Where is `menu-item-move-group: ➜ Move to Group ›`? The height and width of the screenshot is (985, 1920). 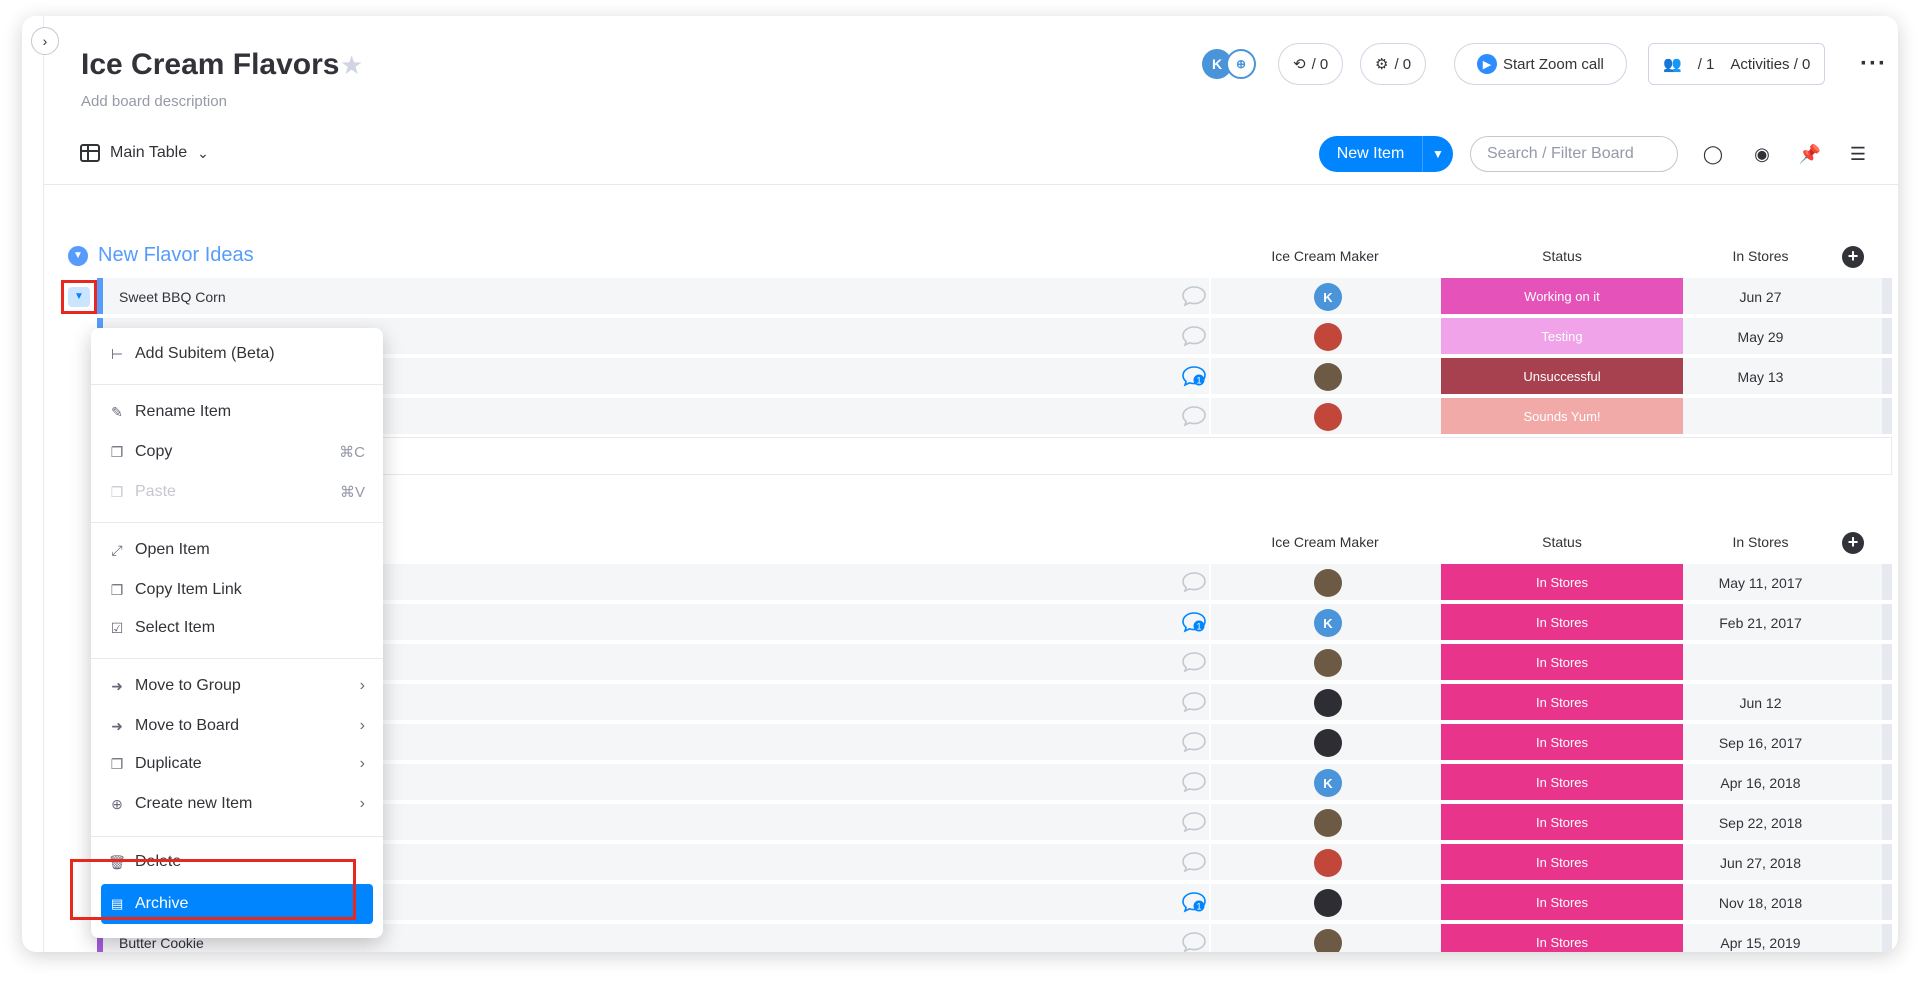
menu-item-move-group: ➜ Move to Group › is located at coordinates (237, 686).